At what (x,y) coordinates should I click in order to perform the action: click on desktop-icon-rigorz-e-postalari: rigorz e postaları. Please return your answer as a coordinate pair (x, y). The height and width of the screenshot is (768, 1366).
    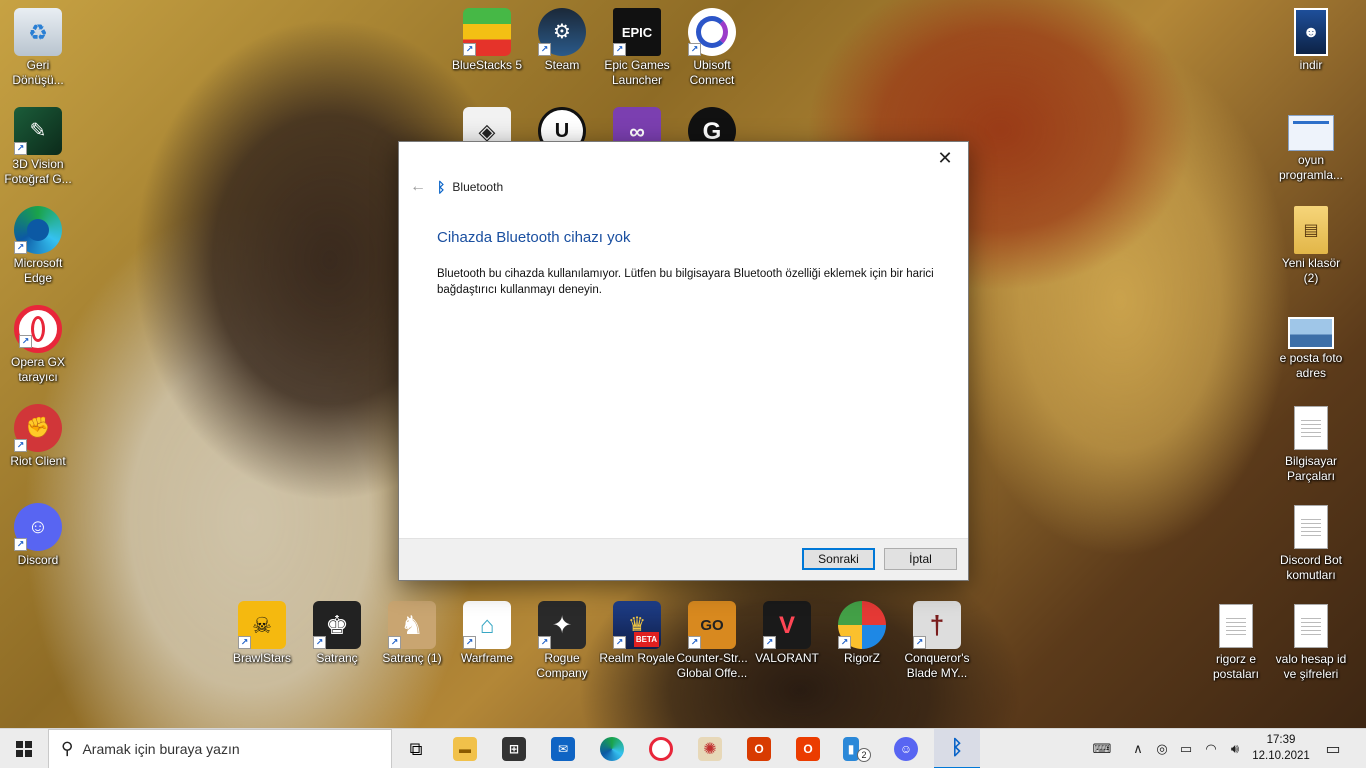
    Looking at the image, I should click on (1236, 642).